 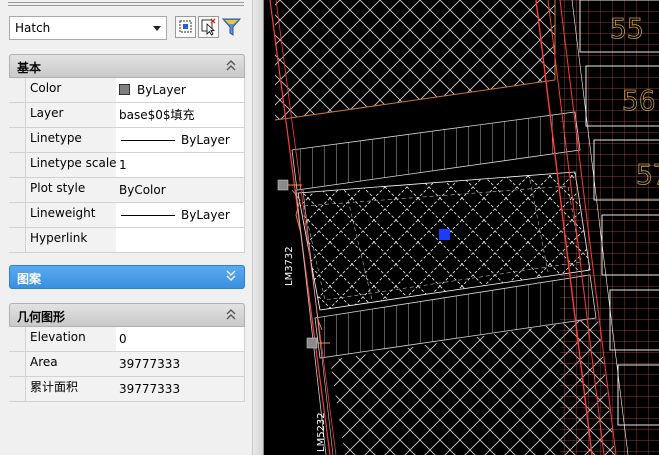 What do you see at coordinates (127, 315) in the screenshot?
I see `section-geometry-header: 几何图形` at bounding box center [127, 315].